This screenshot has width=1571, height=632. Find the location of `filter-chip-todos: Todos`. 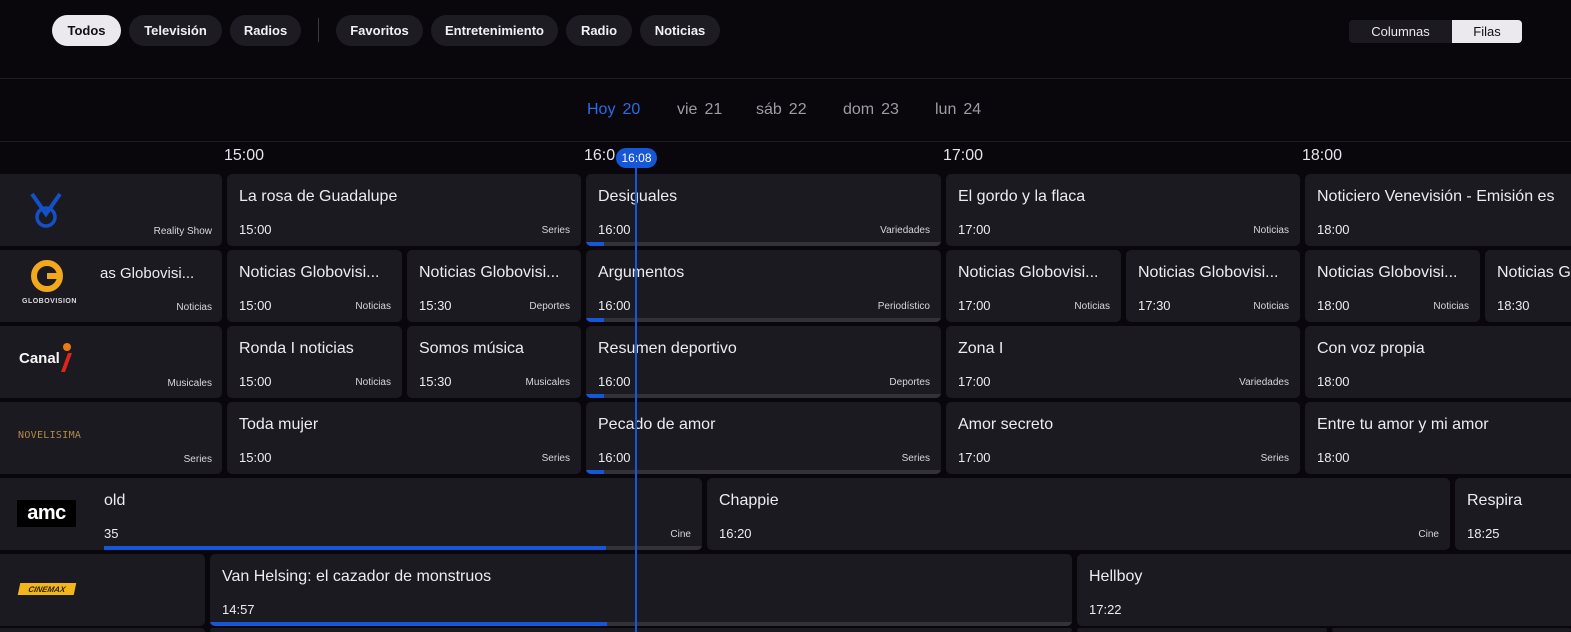

filter-chip-todos: Todos is located at coordinates (86, 30).